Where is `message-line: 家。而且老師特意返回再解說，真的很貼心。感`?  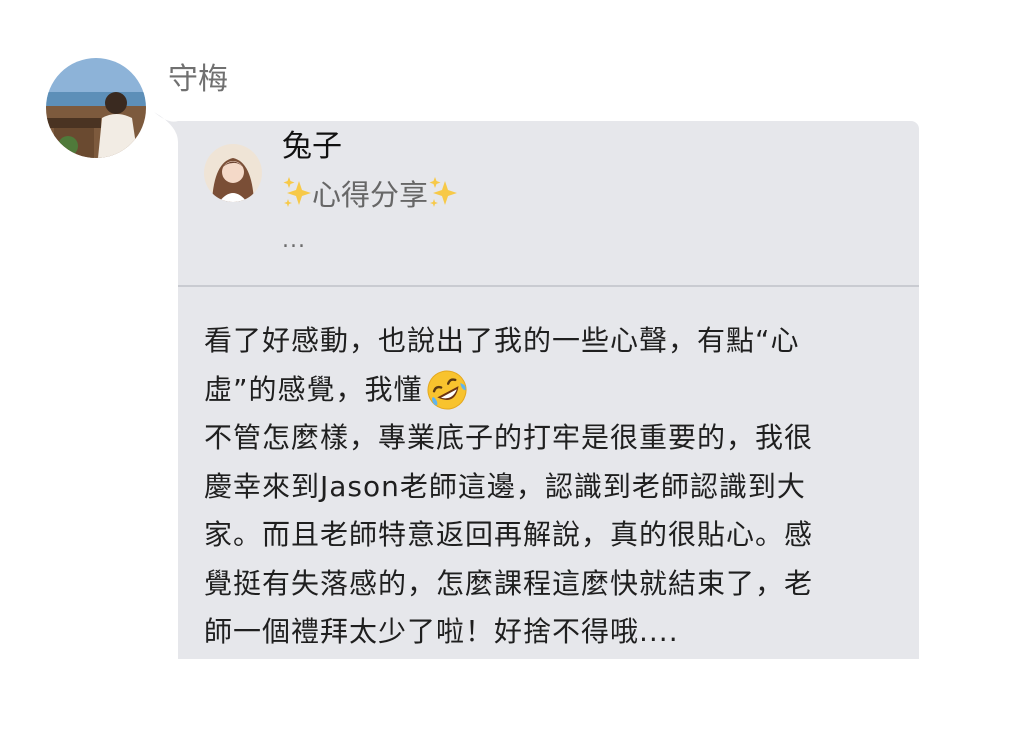
message-line: 家。而且老師特意返回再解說，真的很貼心。感 is located at coordinates (509, 534).